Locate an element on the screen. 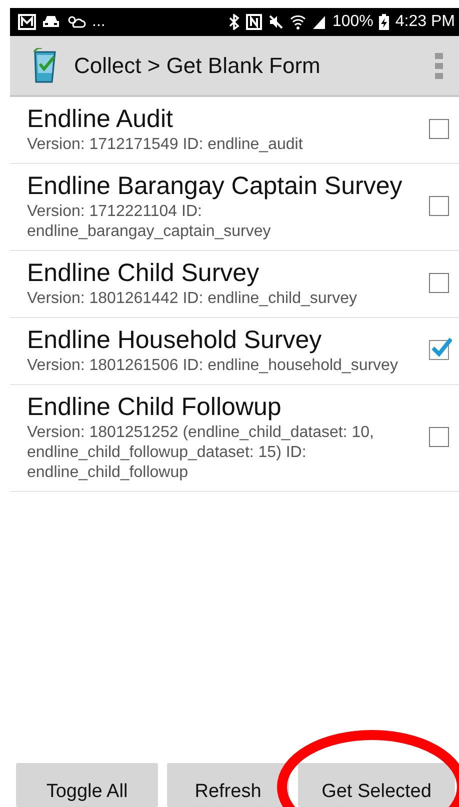 The width and height of the screenshot is (459, 807). form-title: Endline Audit is located at coordinates (100, 119).